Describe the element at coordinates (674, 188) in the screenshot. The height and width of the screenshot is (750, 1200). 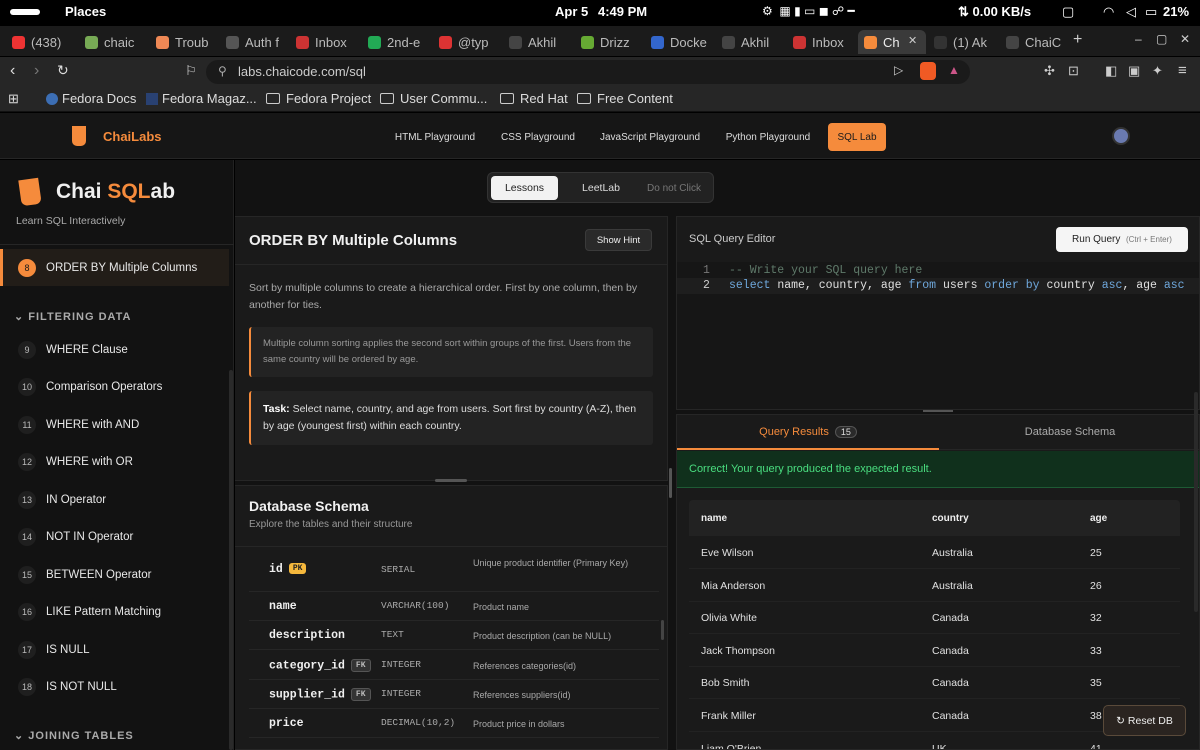
I see `tab-do-not-click: Do not Click` at that location.